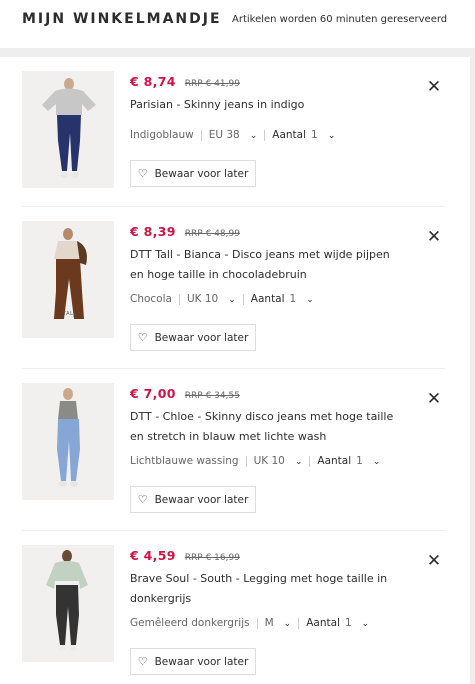 The width and height of the screenshot is (475, 684). Describe the element at coordinates (122, 19) in the screenshot. I see `page-title: MIJN WINKELMANDJE` at that location.